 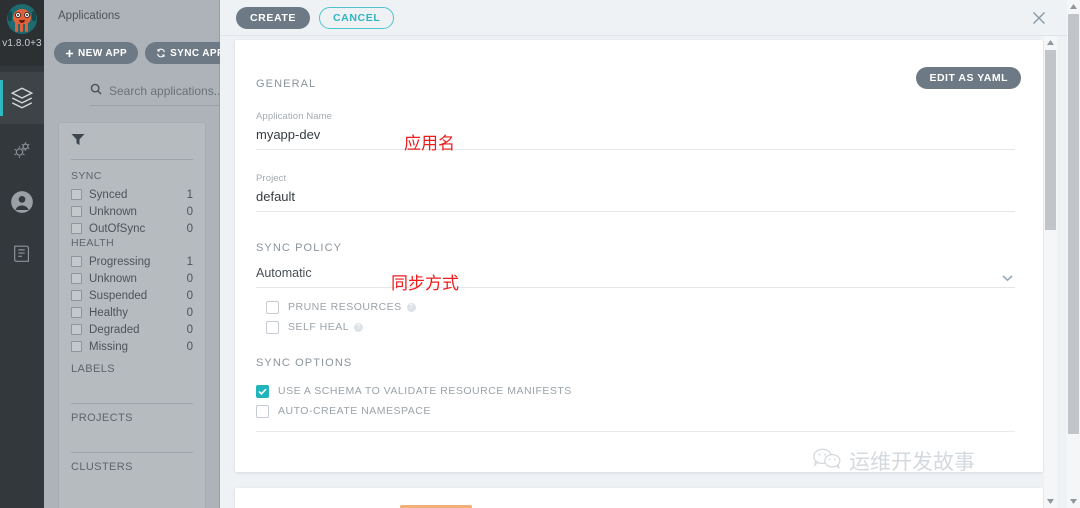 What do you see at coordinates (108, 194) in the screenshot?
I see `filter-label: Synced` at bounding box center [108, 194].